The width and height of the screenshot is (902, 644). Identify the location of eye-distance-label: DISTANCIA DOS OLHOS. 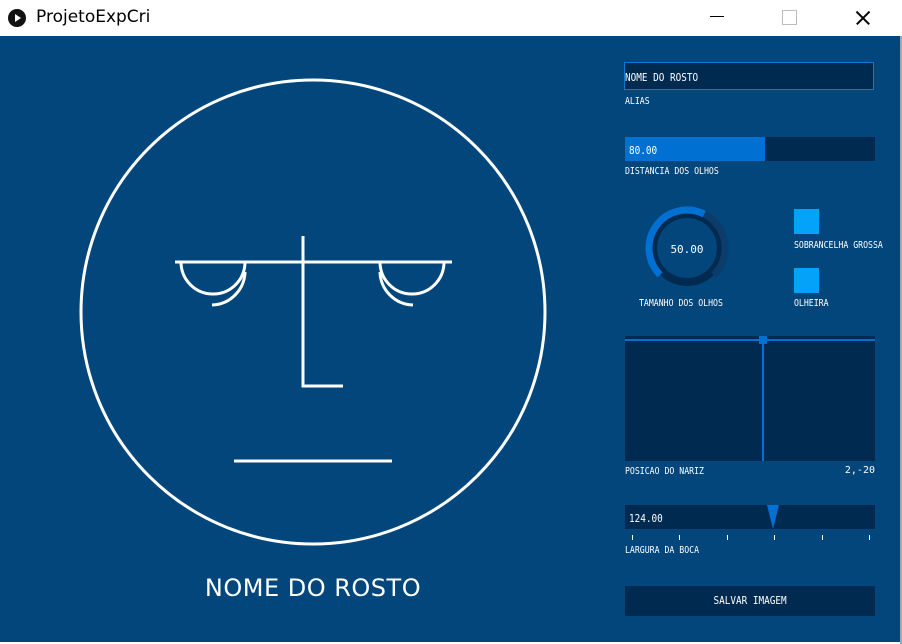
(672, 171).